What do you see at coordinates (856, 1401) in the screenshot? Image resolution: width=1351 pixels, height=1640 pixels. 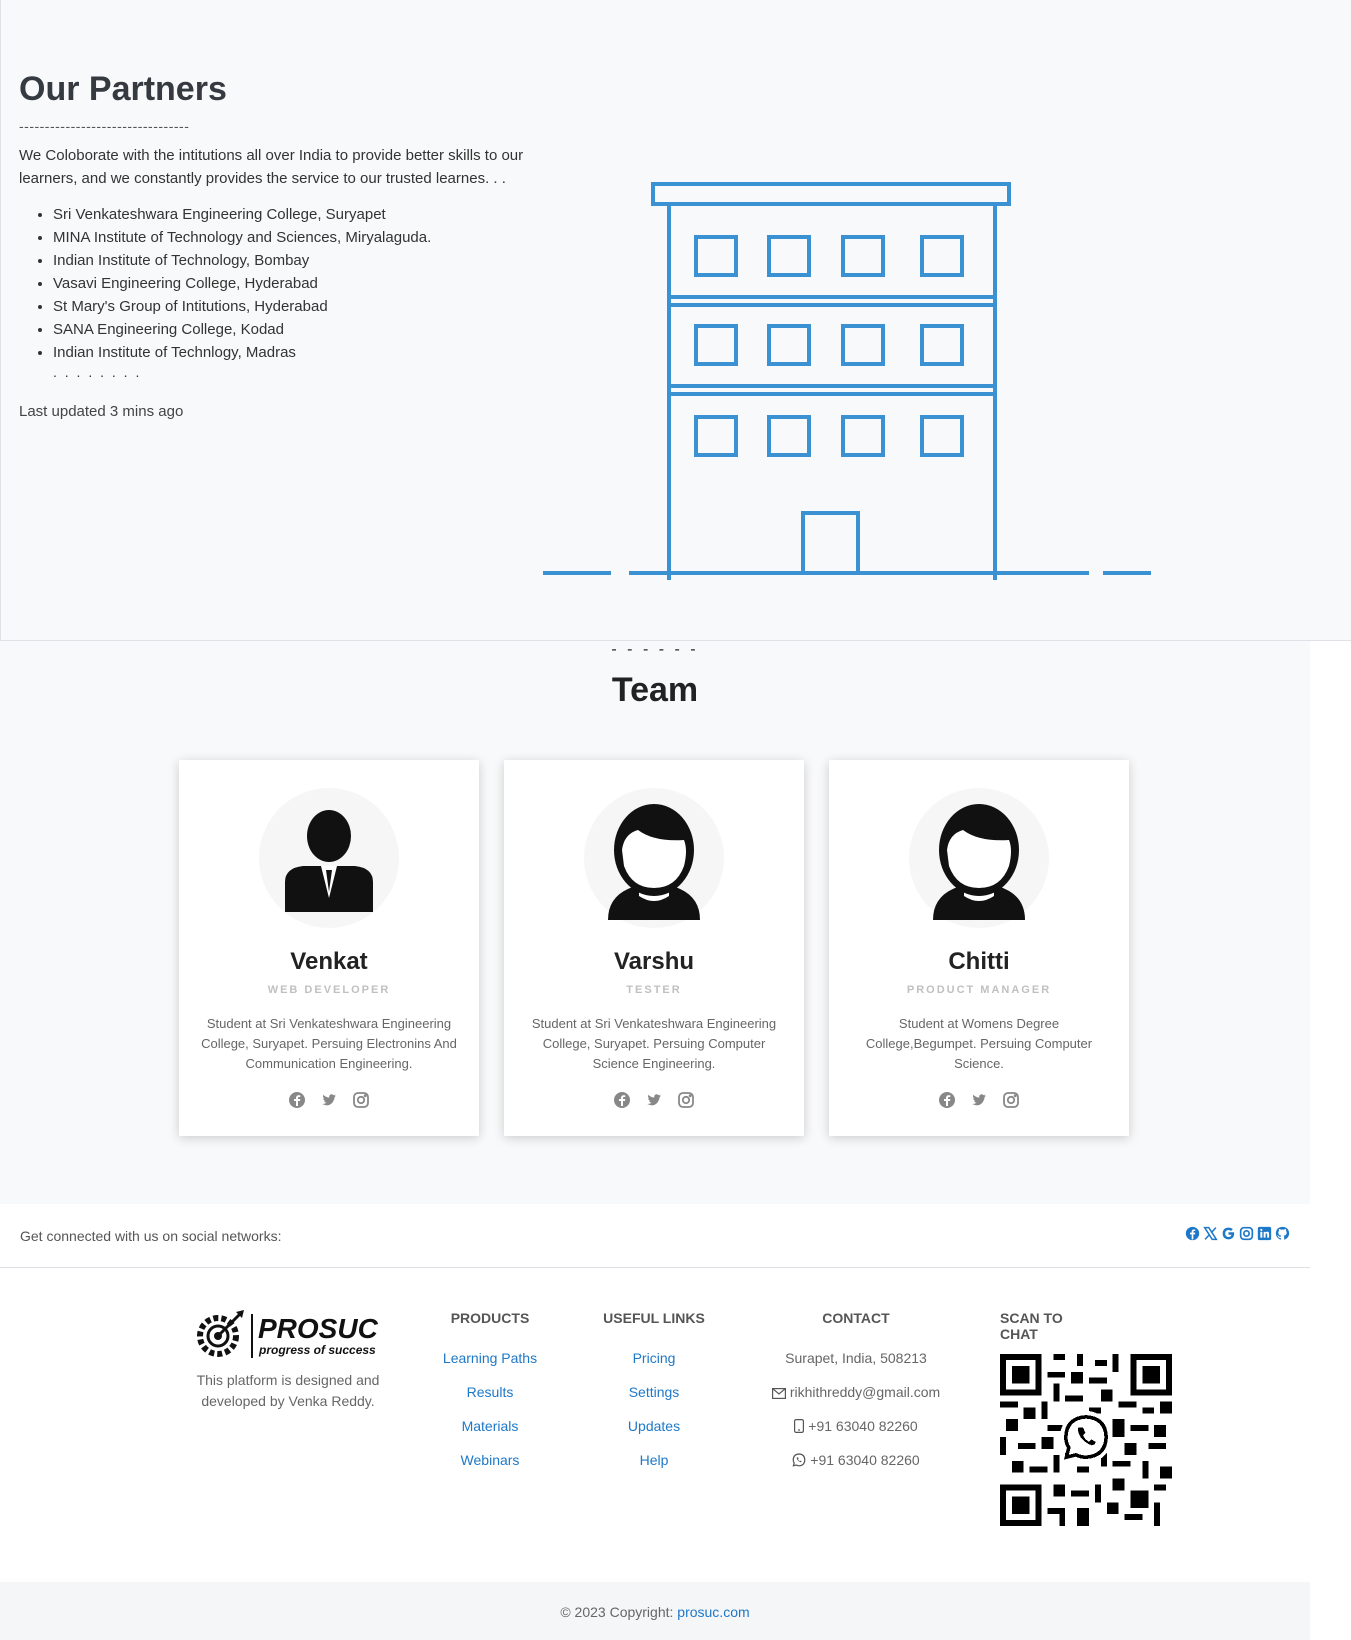 I see `contact-email: rikhithreddy@gmail.com` at bounding box center [856, 1401].